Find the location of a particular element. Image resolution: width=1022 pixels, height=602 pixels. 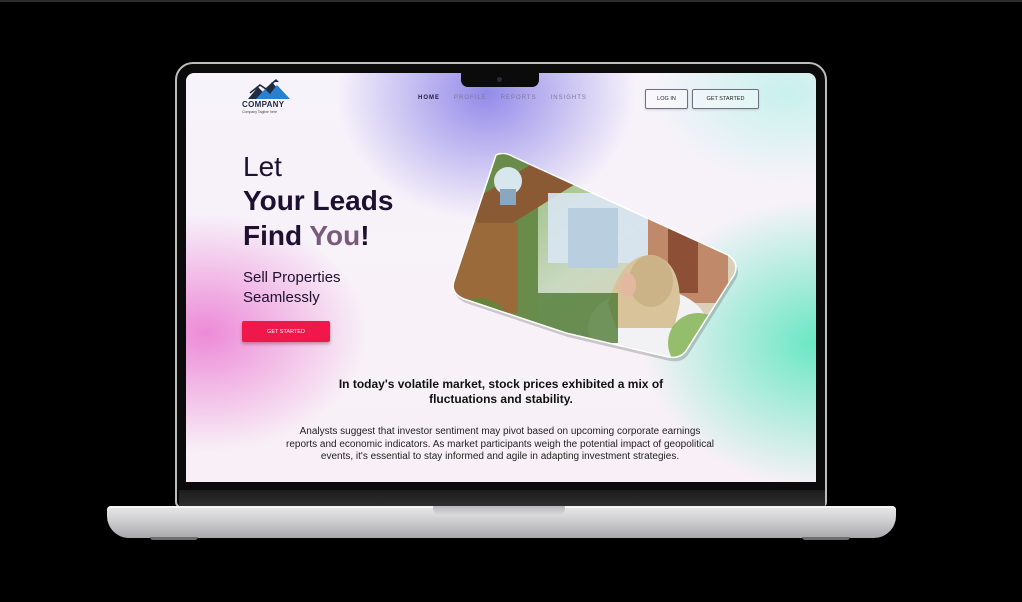

nav-item-home: HOME is located at coordinates (429, 98).